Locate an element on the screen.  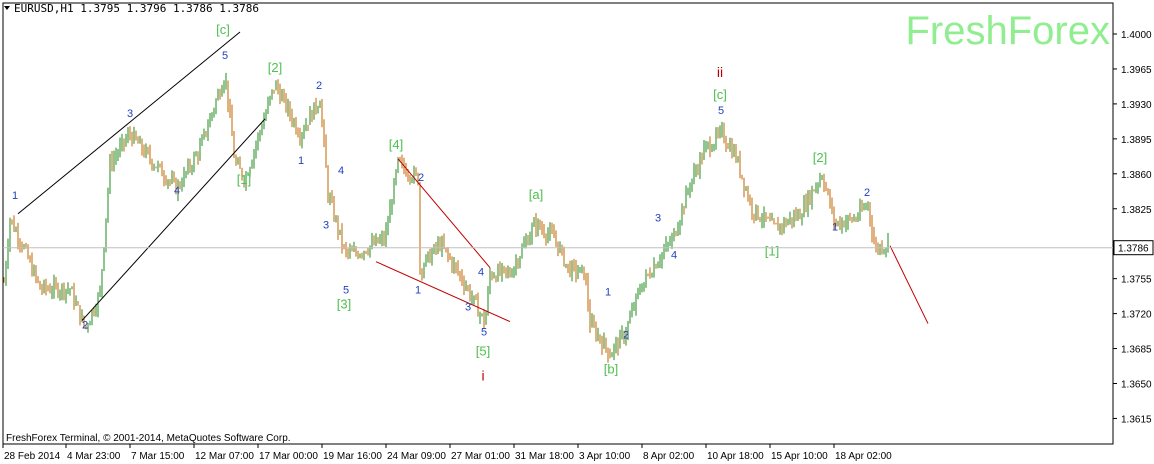
time-tick-label: 4 Mar 23:00 is located at coordinates (94, 456).